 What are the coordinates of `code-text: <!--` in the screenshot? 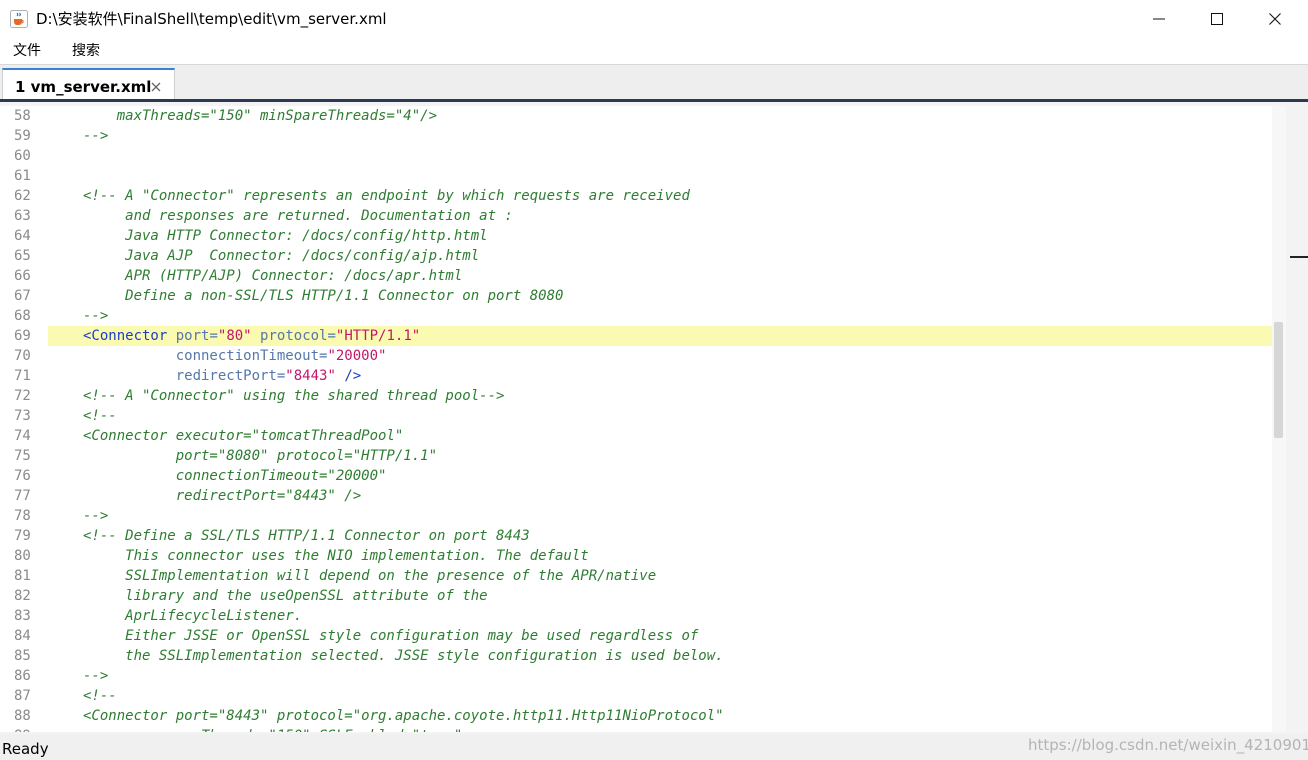 It's located at (660, 416).